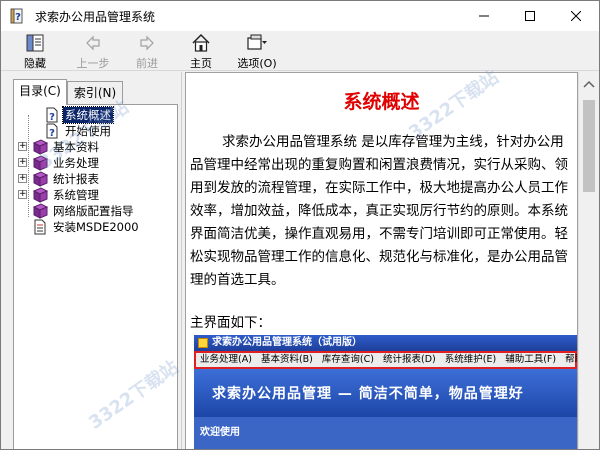  I want to click on tree-item-label: 网络版配置指导, so click(93, 211).